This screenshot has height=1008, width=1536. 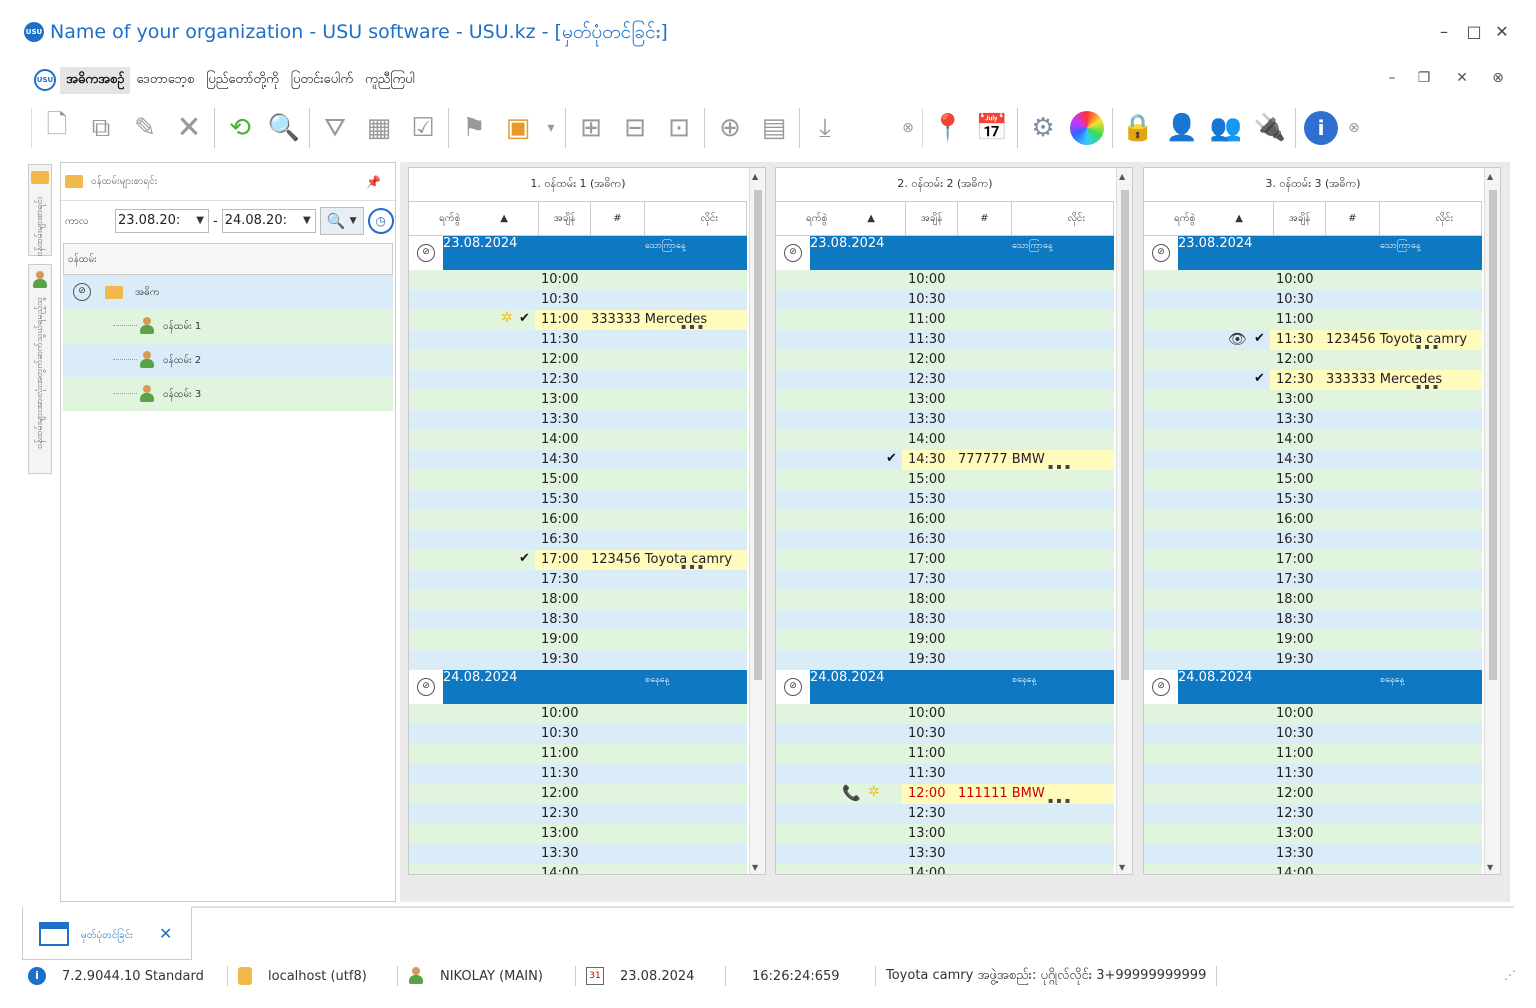 What do you see at coordinates (591, 128) in the screenshot?
I see `expand-icon: ⊞` at bounding box center [591, 128].